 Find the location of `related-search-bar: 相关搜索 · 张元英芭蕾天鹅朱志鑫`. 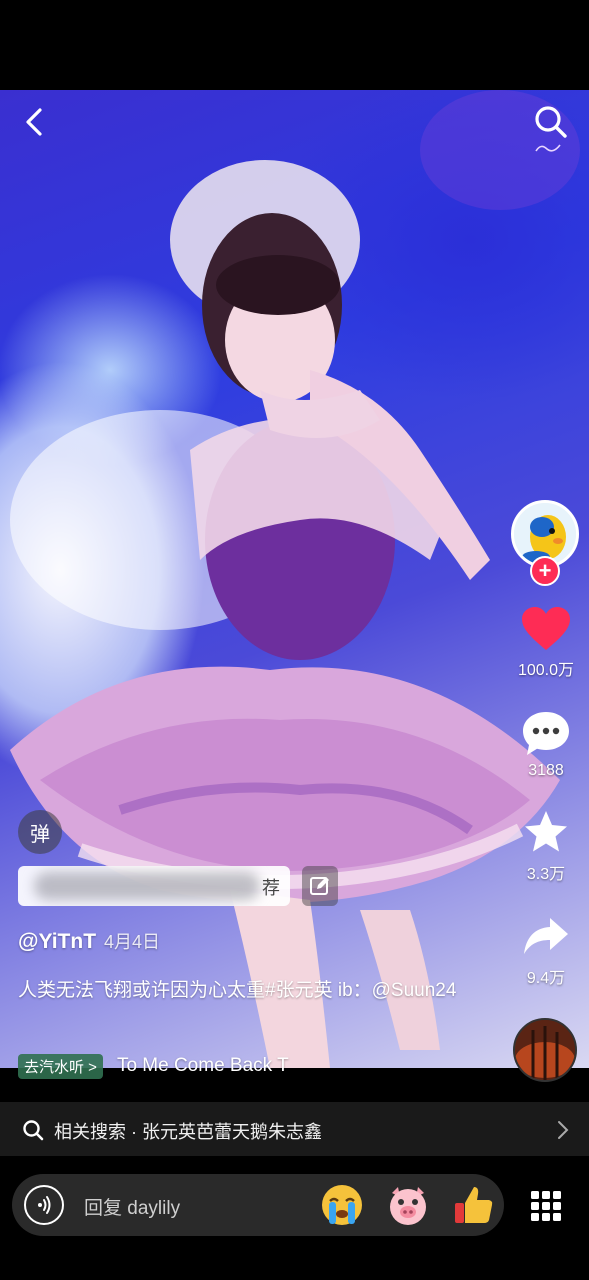

related-search-bar: 相关搜索 · 张元英芭蕾天鹅朱志鑫 is located at coordinates (294, 1129).